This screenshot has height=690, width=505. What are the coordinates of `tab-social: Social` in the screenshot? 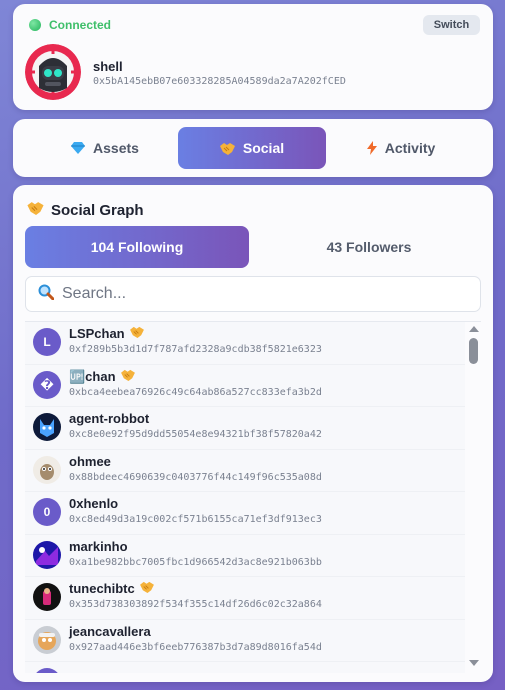 It's located at (252, 148).